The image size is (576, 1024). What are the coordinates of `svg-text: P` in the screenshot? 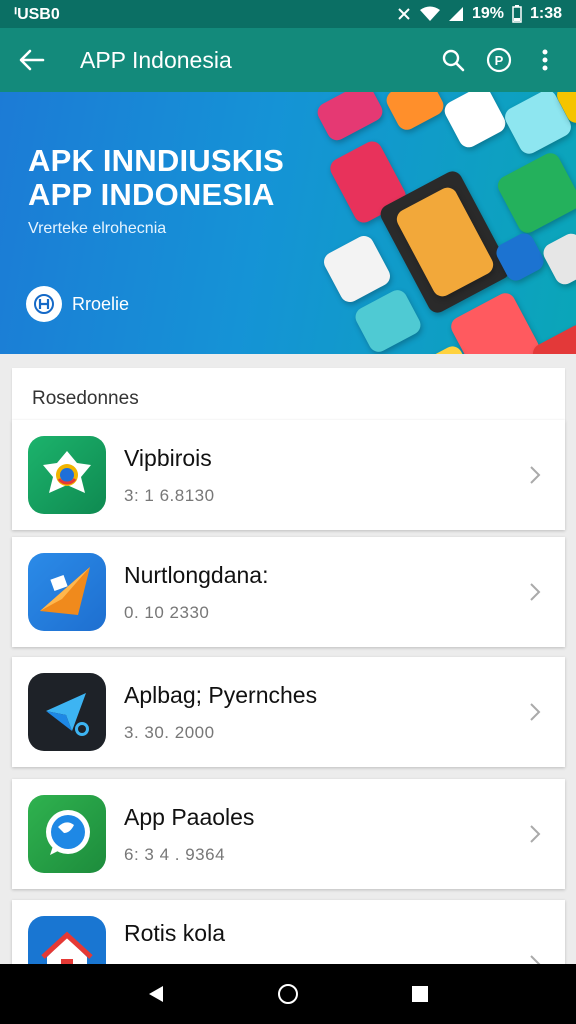 It's located at (499, 60).